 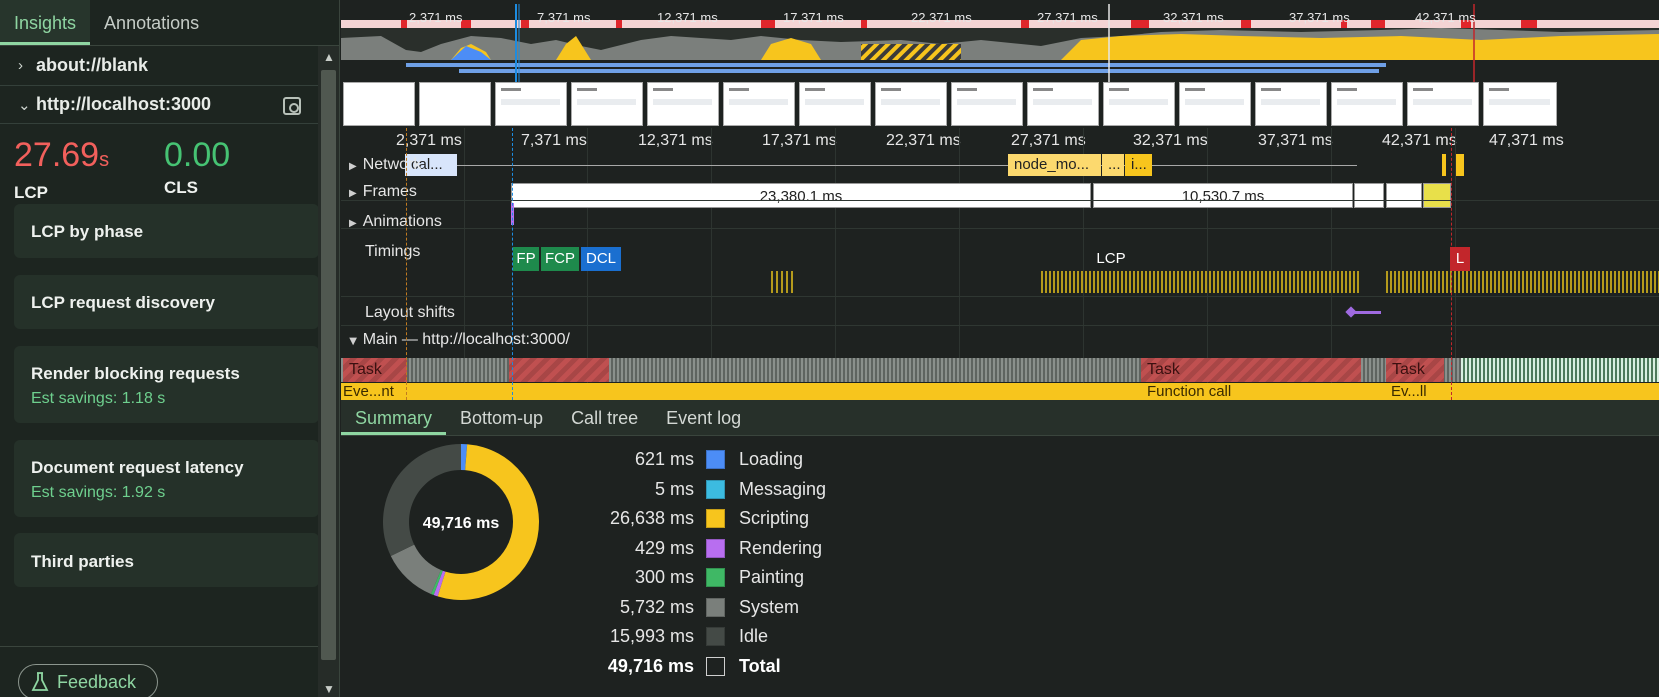 What do you see at coordinates (559, 370) in the screenshot?
I see `task-block` at bounding box center [559, 370].